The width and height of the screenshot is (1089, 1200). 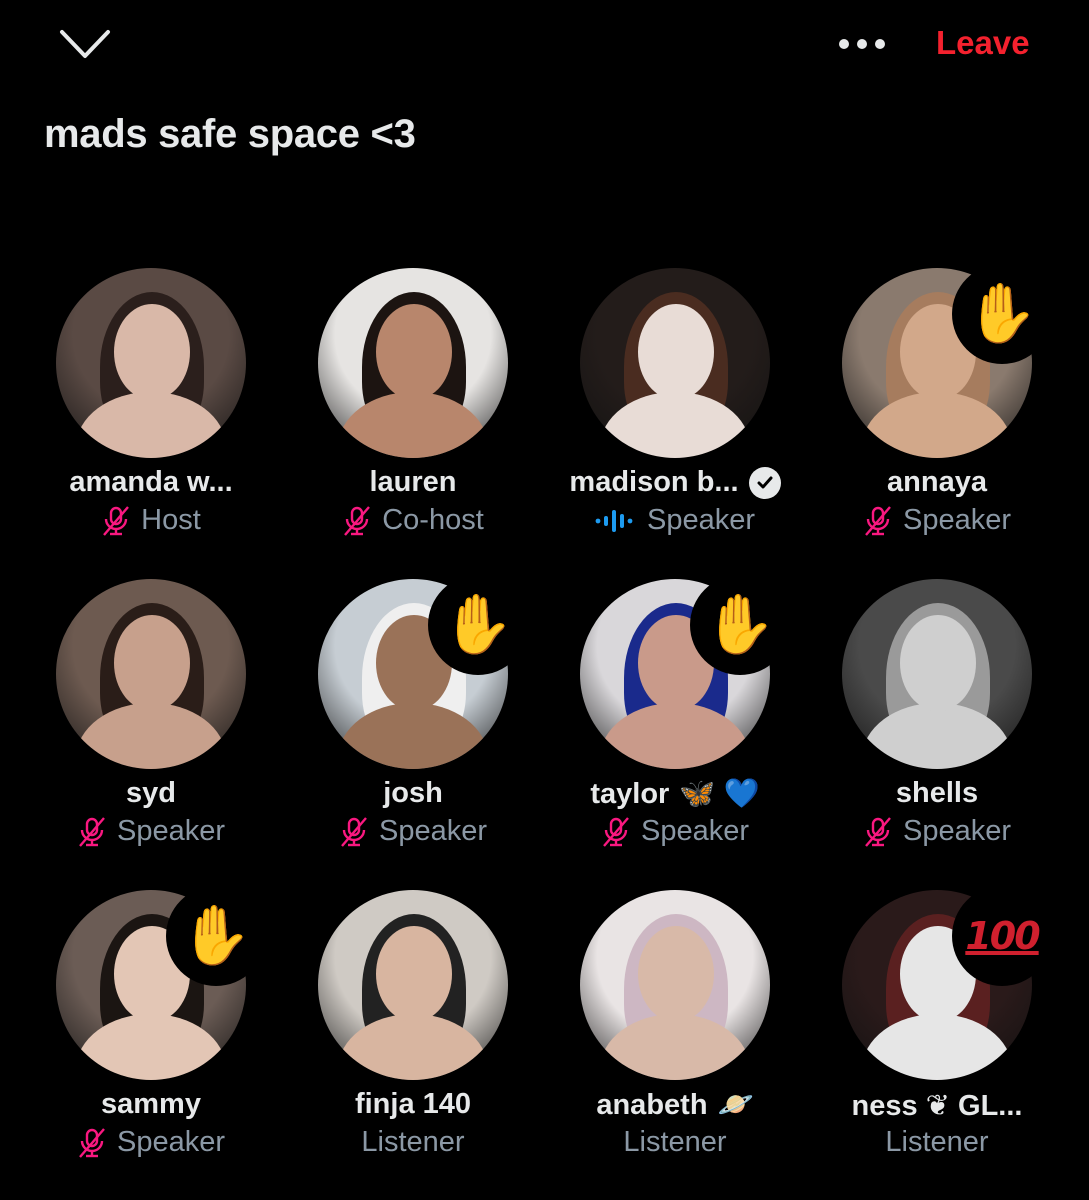 I want to click on chevron-down-icon, so click(x=85, y=44).